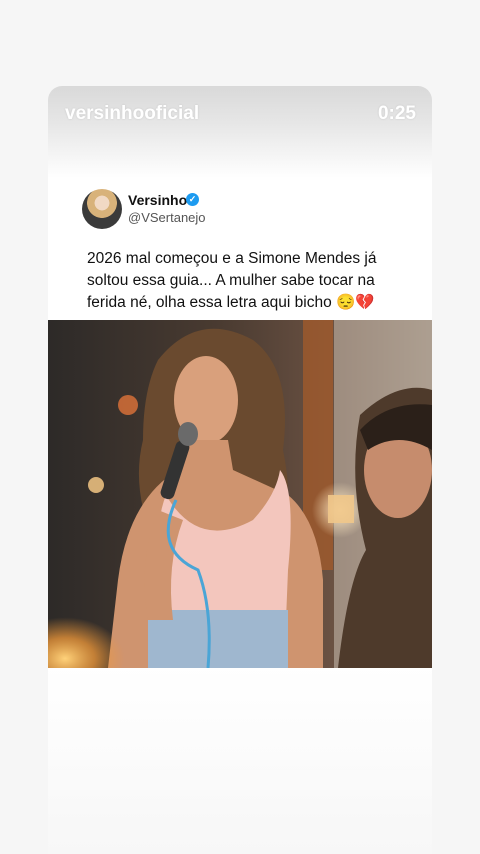  Describe the element at coordinates (157, 200) in the screenshot. I see `post-display-name: Versinho` at that location.